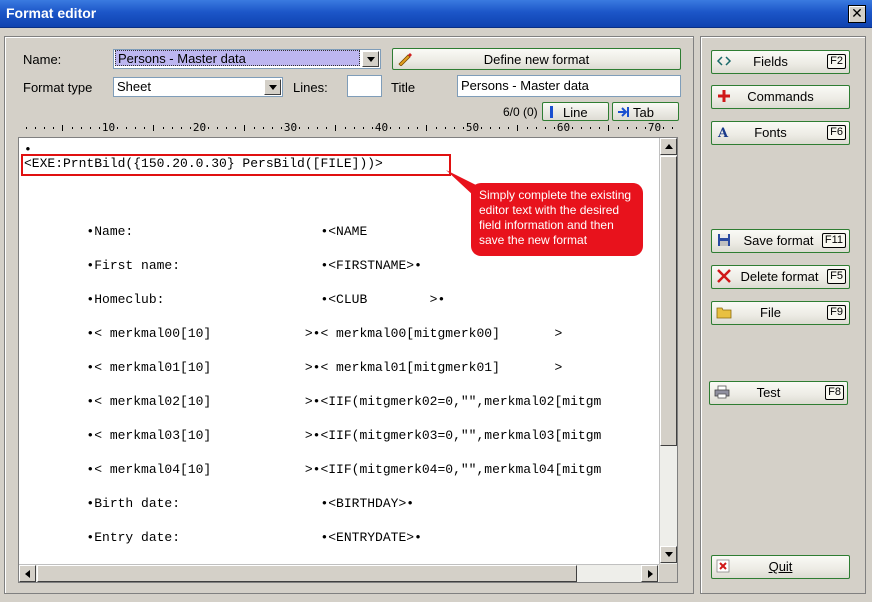 This screenshot has height=602, width=872. I want to click on scroll-left-button, so click(27, 573).